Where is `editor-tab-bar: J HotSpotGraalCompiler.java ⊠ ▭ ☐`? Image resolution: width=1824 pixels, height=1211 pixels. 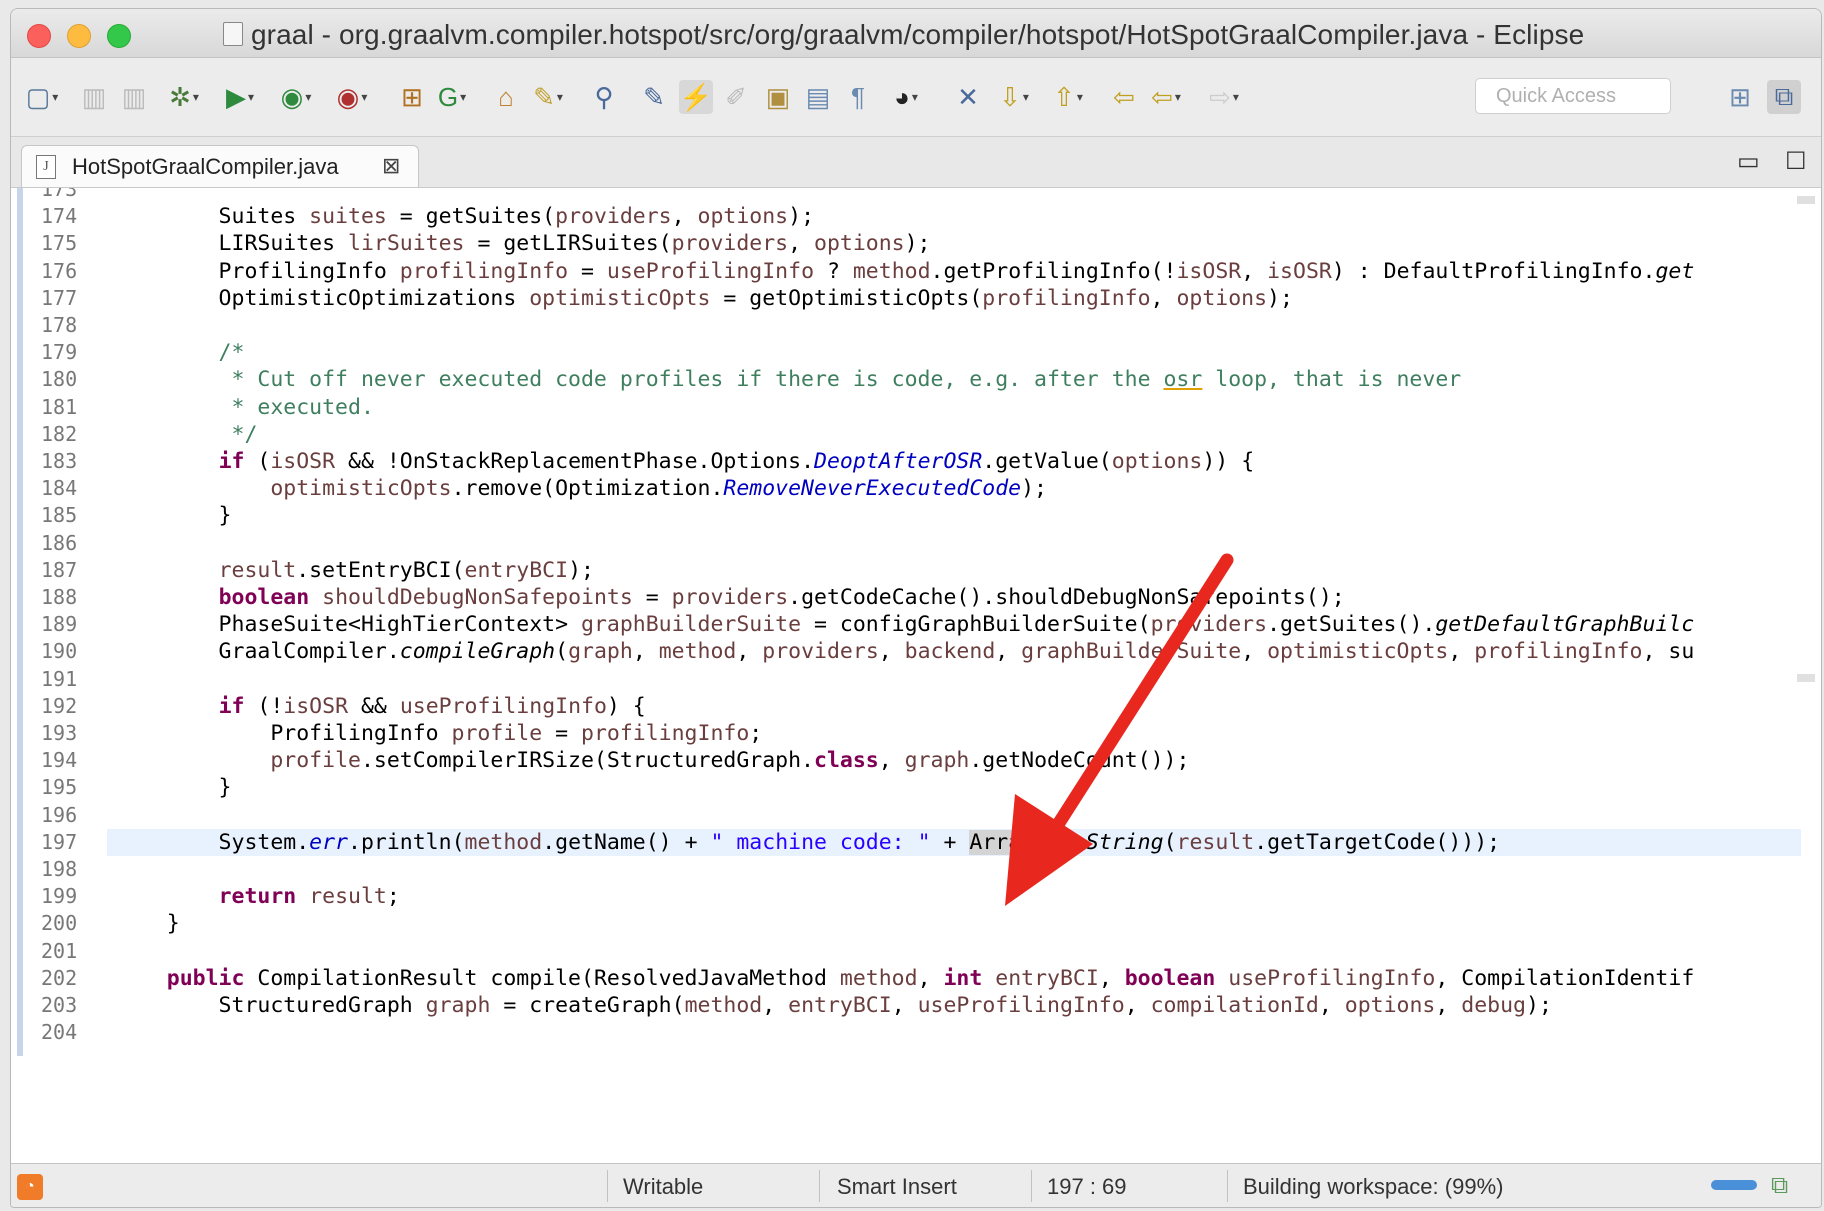 editor-tab-bar: J HotSpotGraalCompiler.java ⊠ ▭ ☐ is located at coordinates (916, 162).